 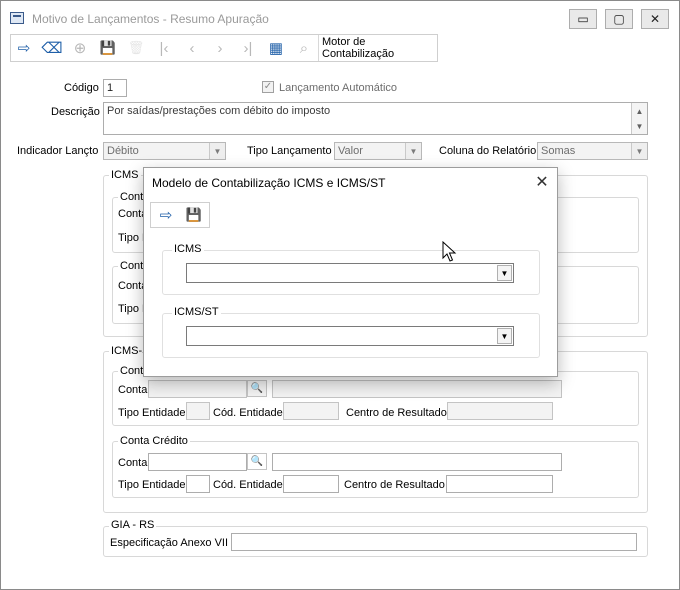 What do you see at coordinates (248, 485) in the screenshot?
I see `icms-st-cod-entidade-label-2: Cód. Entidade` at bounding box center [248, 485].